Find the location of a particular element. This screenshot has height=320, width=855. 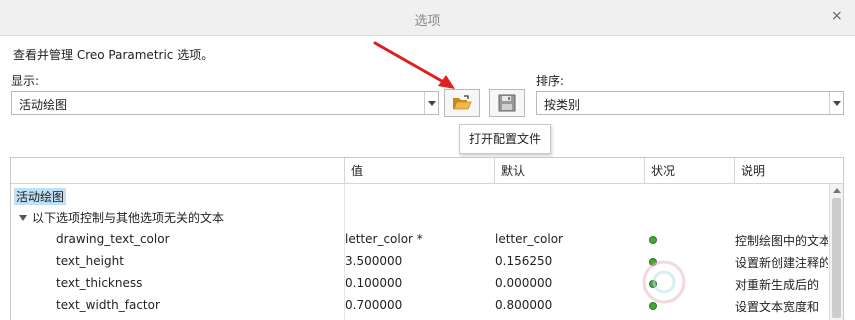

sort-select: 按类别 is located at coordinates (690, 103).